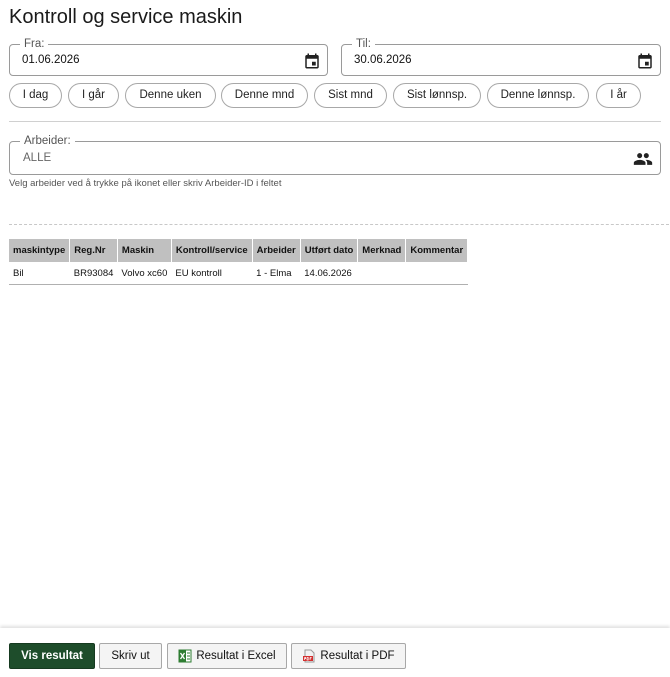 This screenshot has height=677, width=670. I want to click on date-to-input, so click(454, 60).